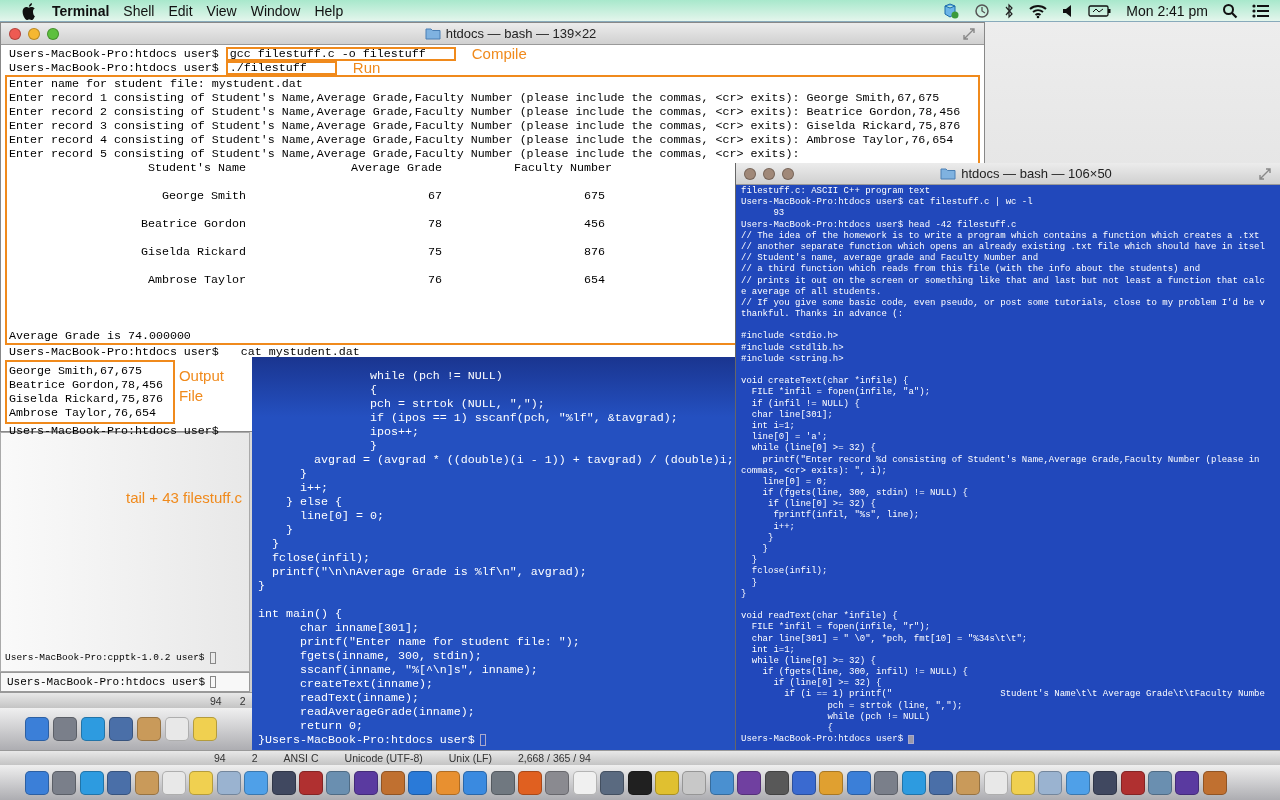 The width and height of the screenshot is (1280, 800). I want to click on menu-item: Edit, so click(180, 10).